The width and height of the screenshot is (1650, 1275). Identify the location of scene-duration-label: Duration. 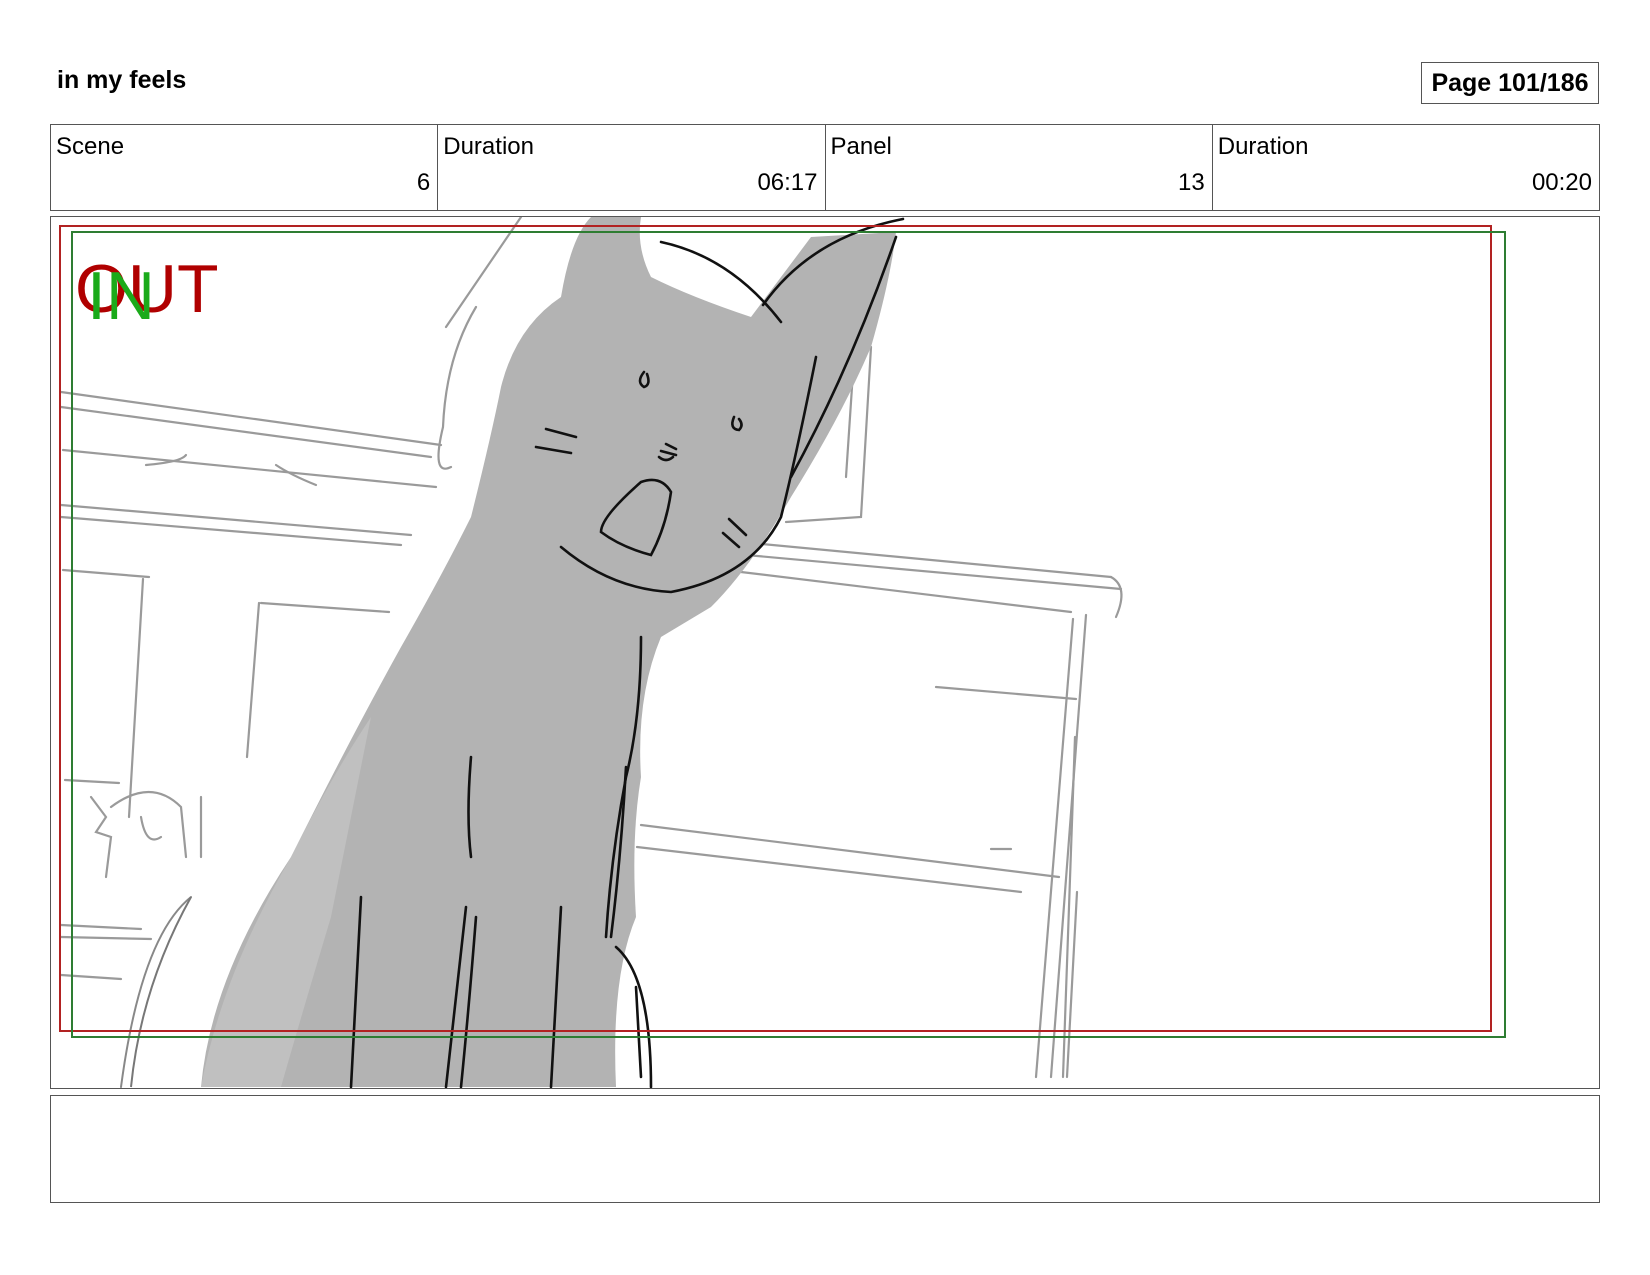
(488, 146).